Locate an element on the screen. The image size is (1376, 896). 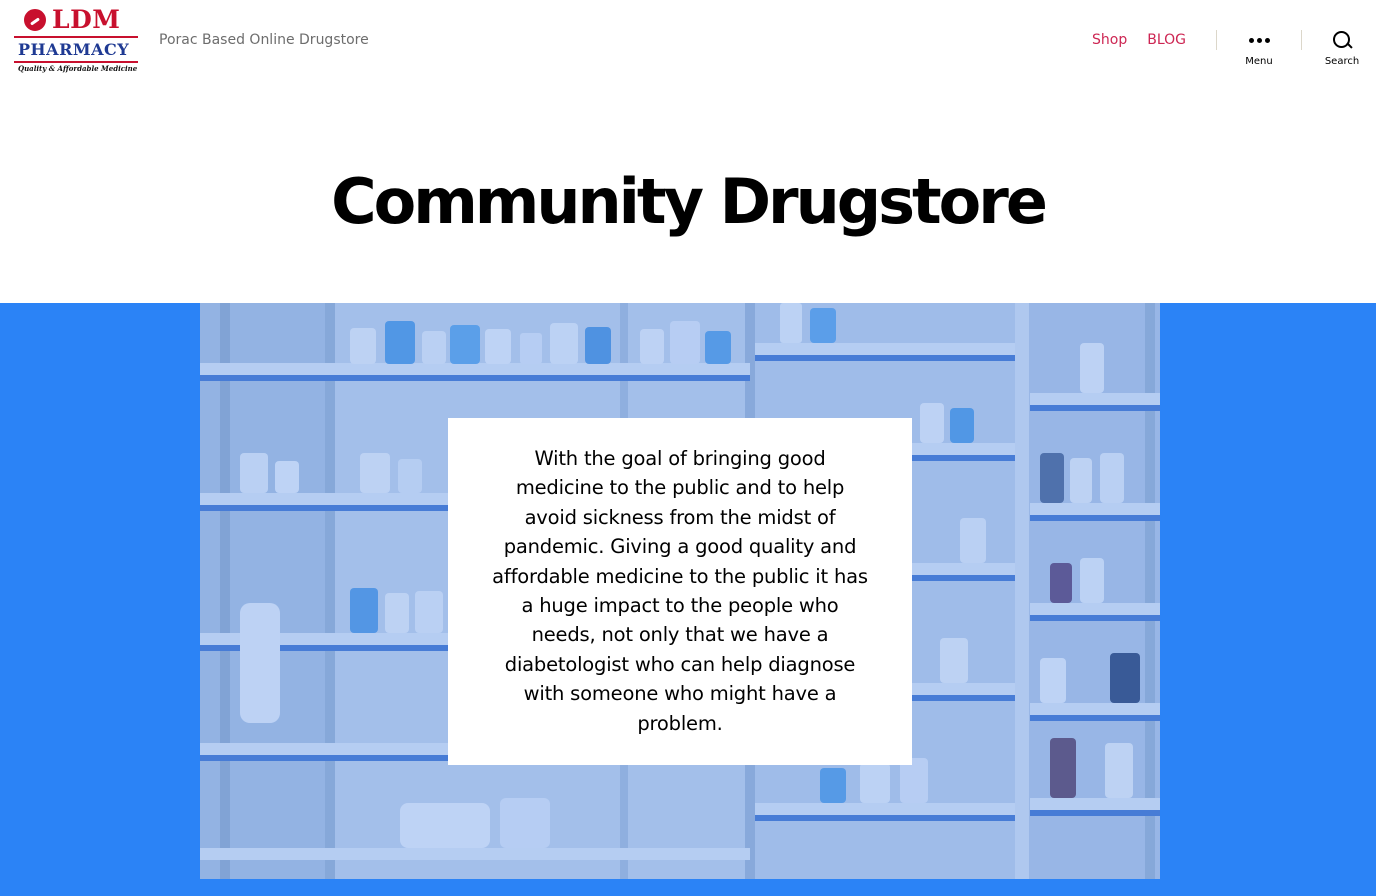
primary-menu: Shop BLOG is located at coordinates (1139, 40).